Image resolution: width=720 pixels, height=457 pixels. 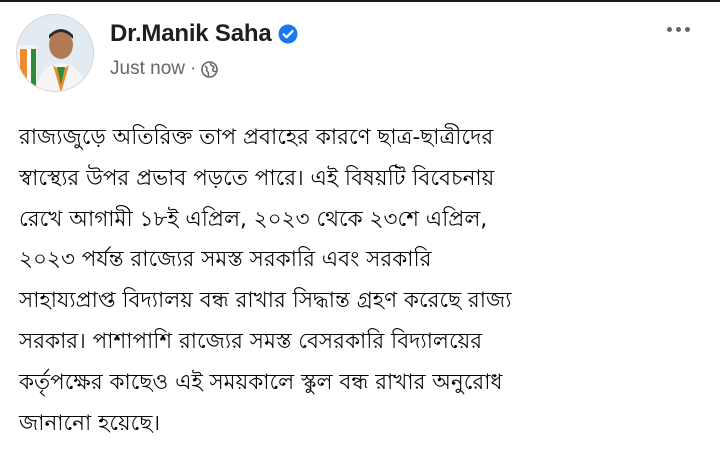 I want to click on author-name: Dr.Manik Saha, so click(x=191, y=34).